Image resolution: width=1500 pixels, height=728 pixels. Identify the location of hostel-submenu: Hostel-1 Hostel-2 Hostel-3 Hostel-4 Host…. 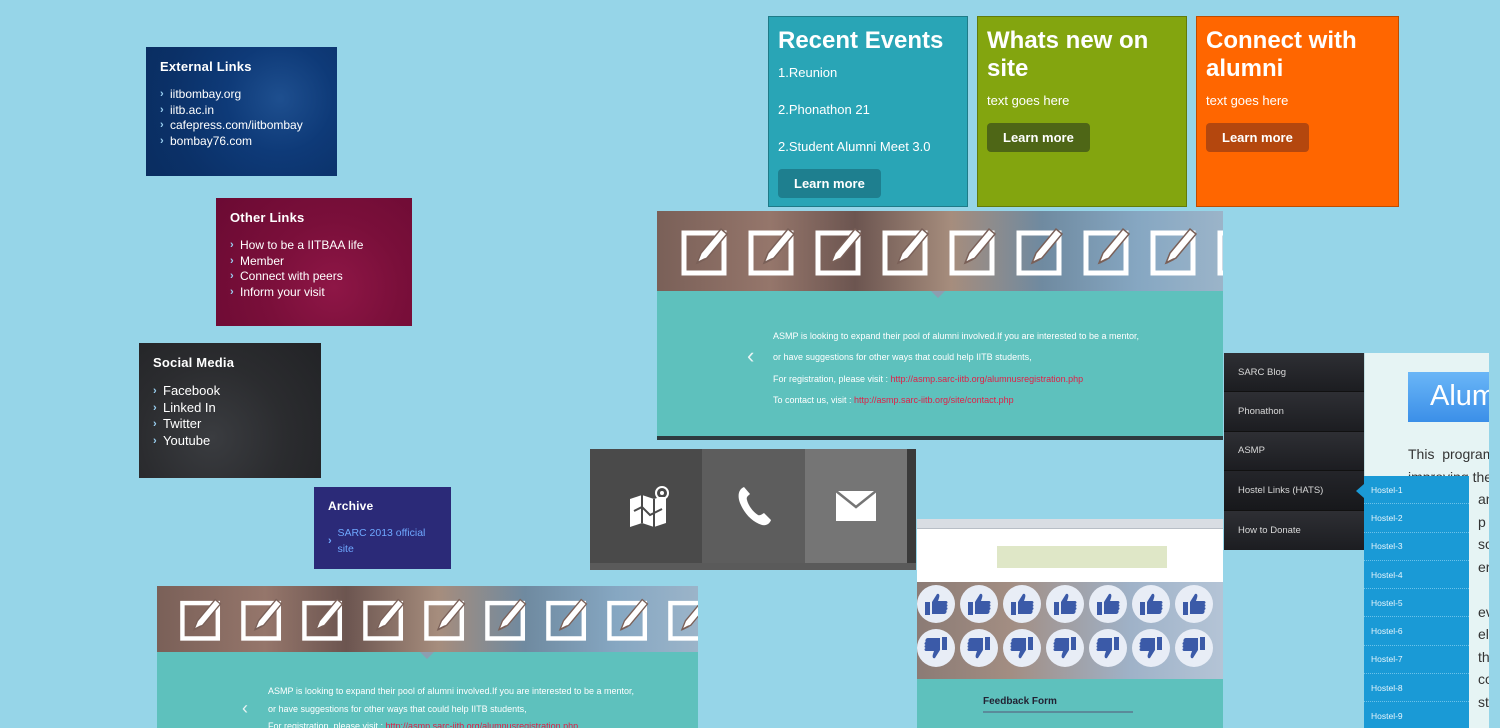
(1416, 602).